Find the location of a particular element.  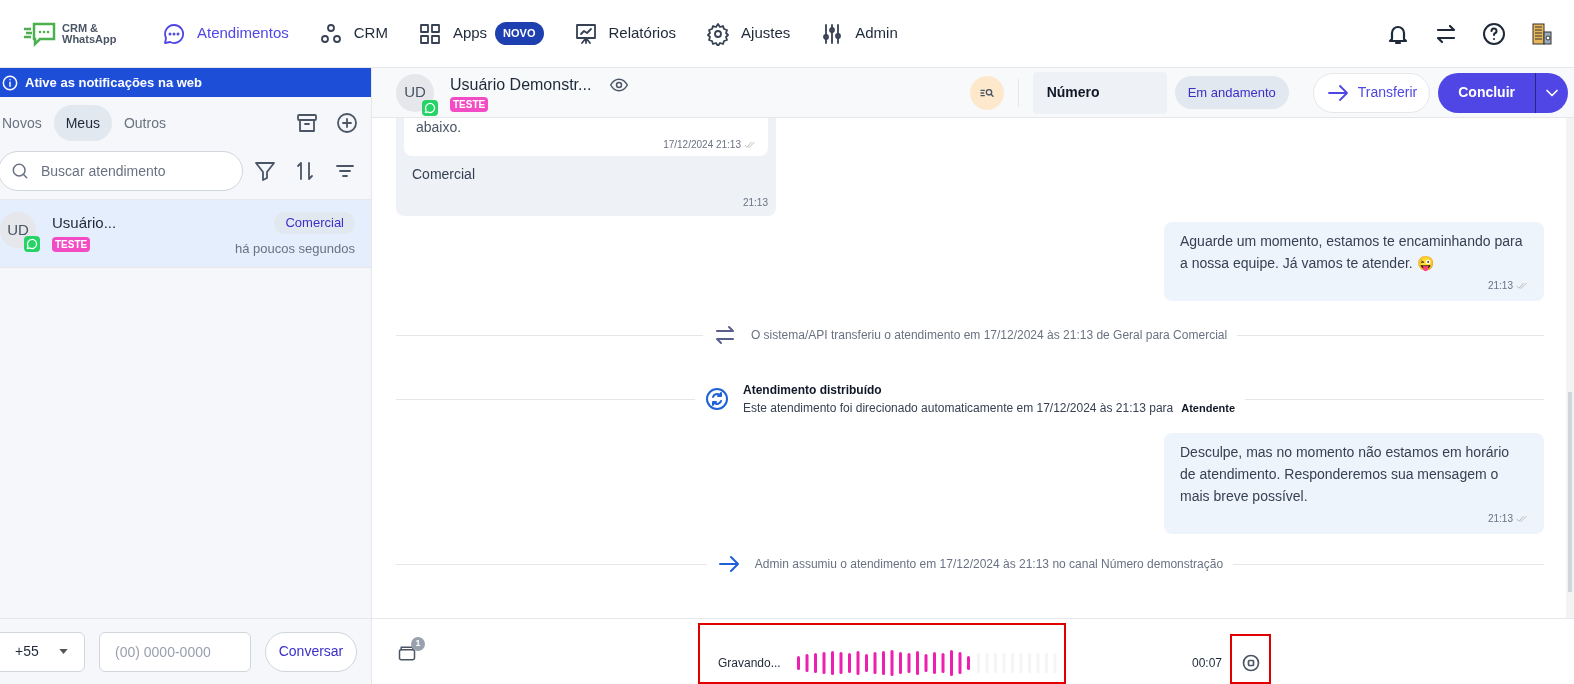

event-title: Atendimento distribuído is located at coordinates (812, 390).